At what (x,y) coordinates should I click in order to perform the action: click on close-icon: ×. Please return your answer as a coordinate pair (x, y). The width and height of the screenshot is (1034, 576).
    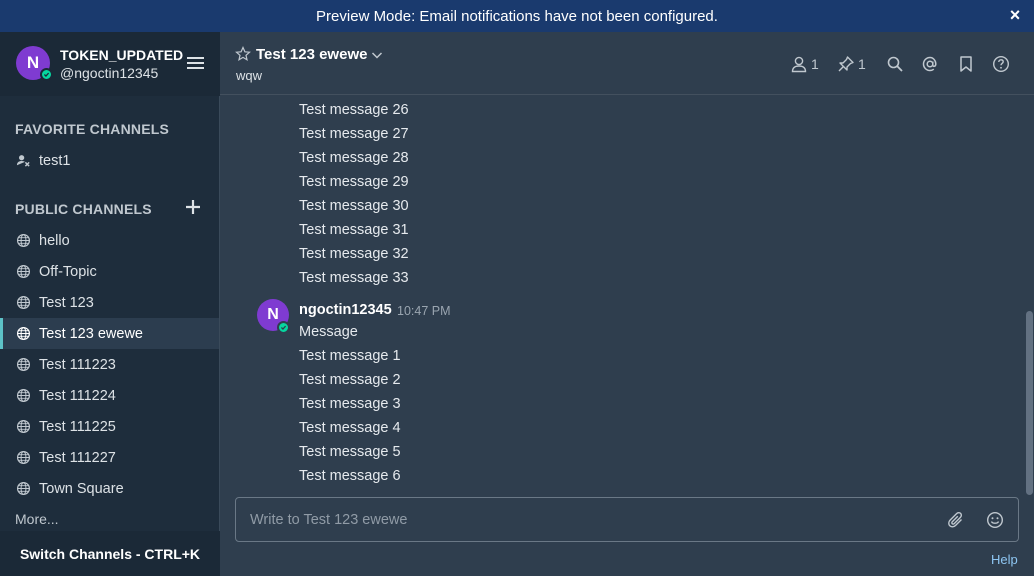
    Looking at the image, I should click on (1015, 15).